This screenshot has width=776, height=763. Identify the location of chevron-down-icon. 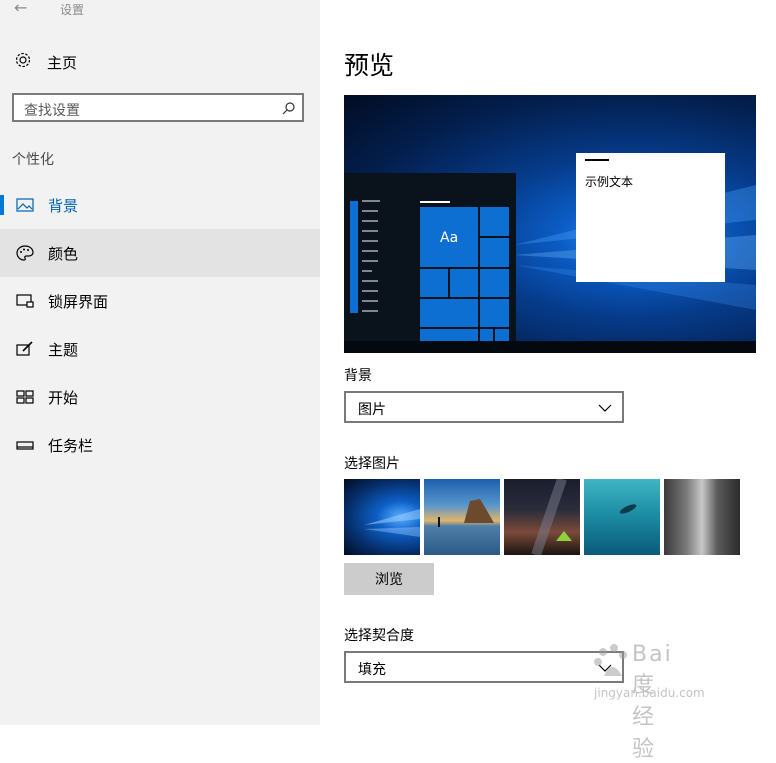
(605, 409).